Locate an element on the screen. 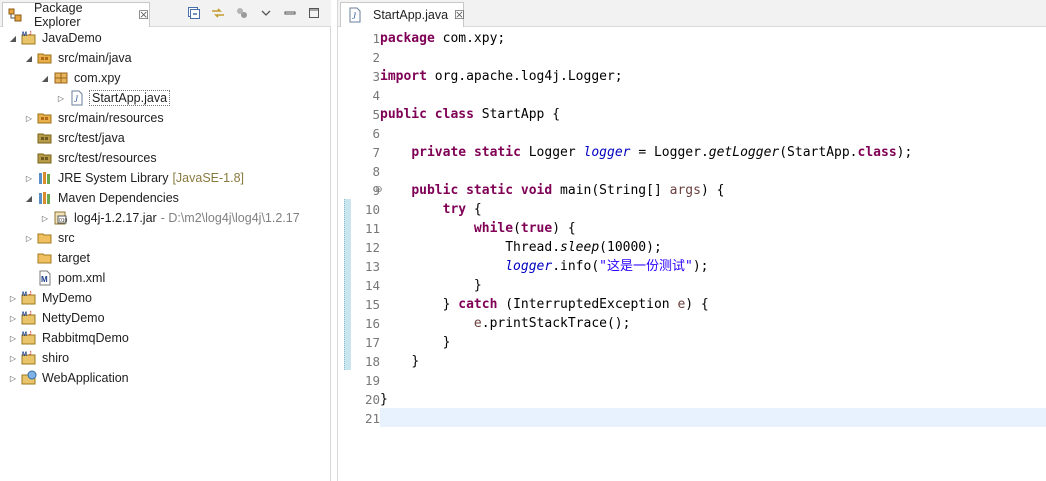 This screenshot has width=1046, height=481. tree-item-label: shiro is located at coordinates (56, 358).